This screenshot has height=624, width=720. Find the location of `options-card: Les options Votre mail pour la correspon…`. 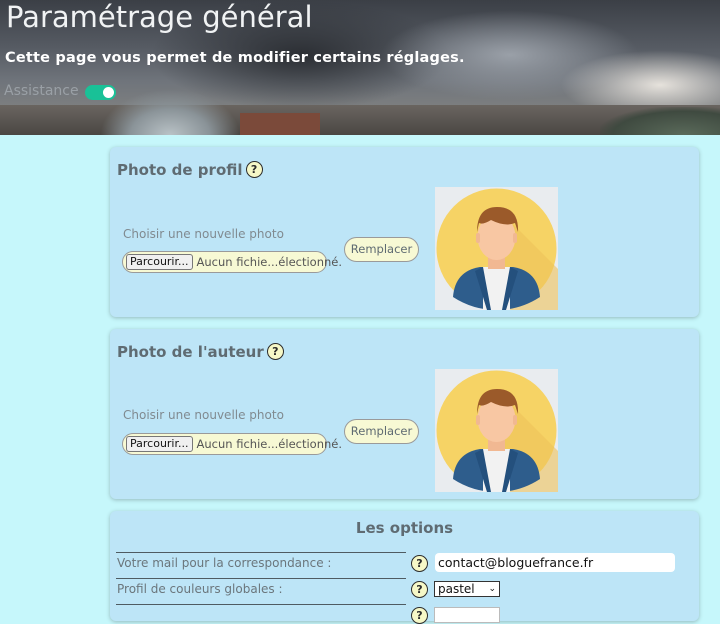

options-card: Les options Votre mail pour la correspon… is located at coordinates (404, 567).